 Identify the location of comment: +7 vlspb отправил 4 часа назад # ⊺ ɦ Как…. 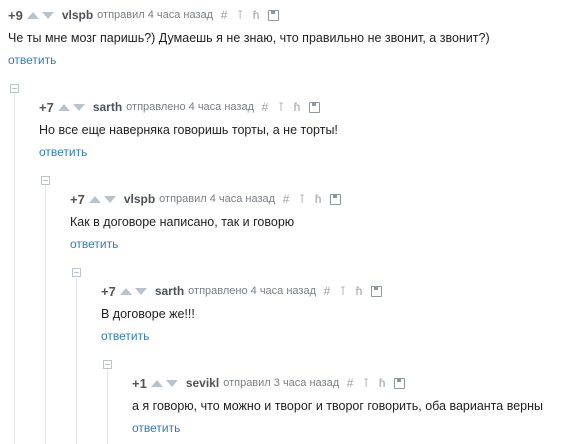
(320, 225).